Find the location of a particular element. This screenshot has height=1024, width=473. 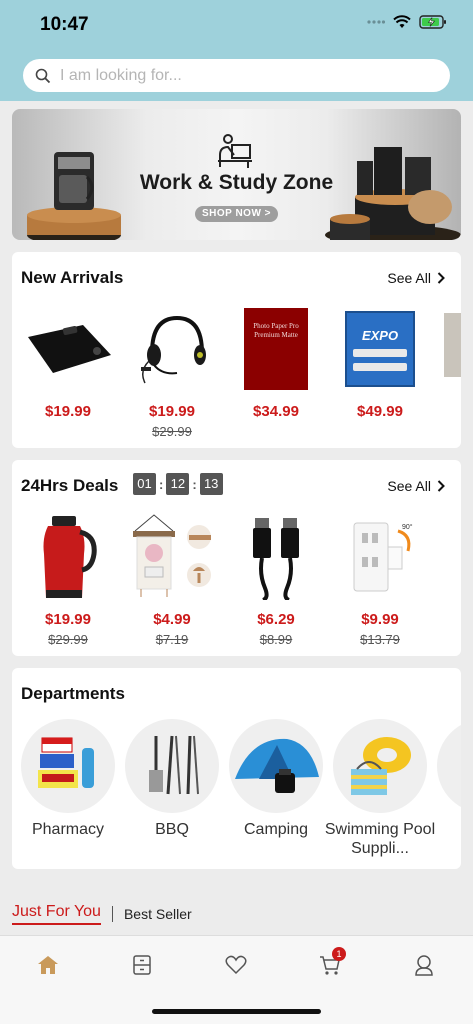

product-old-price: $13.79 is located at coordinates (380, 639).